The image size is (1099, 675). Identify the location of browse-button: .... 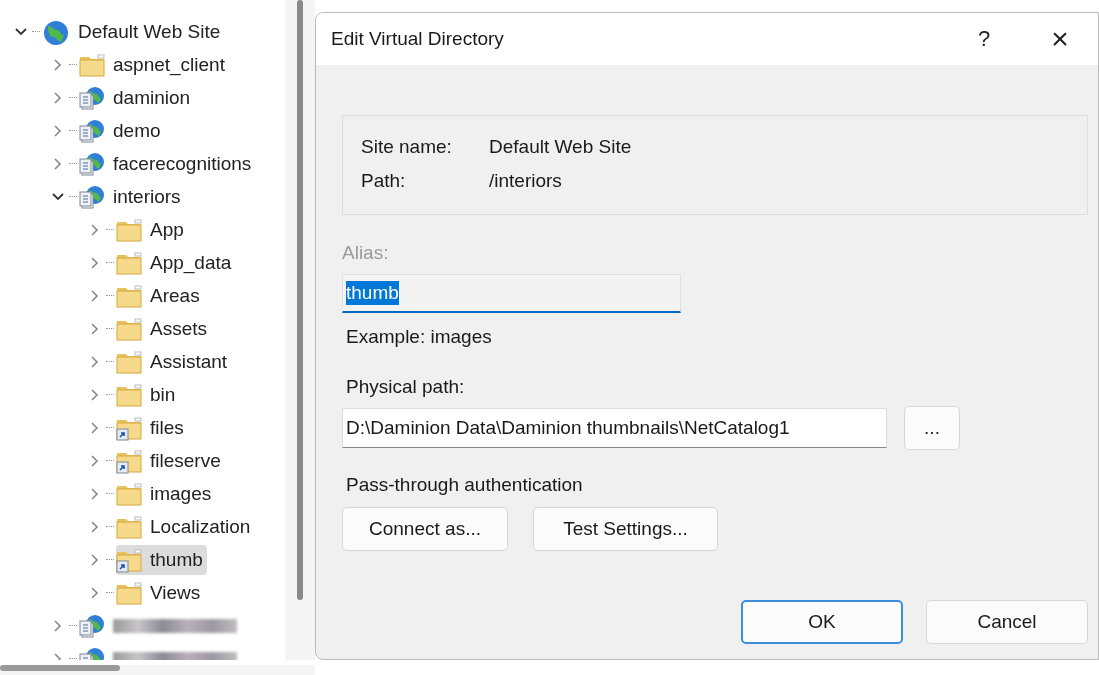
(932, 428).